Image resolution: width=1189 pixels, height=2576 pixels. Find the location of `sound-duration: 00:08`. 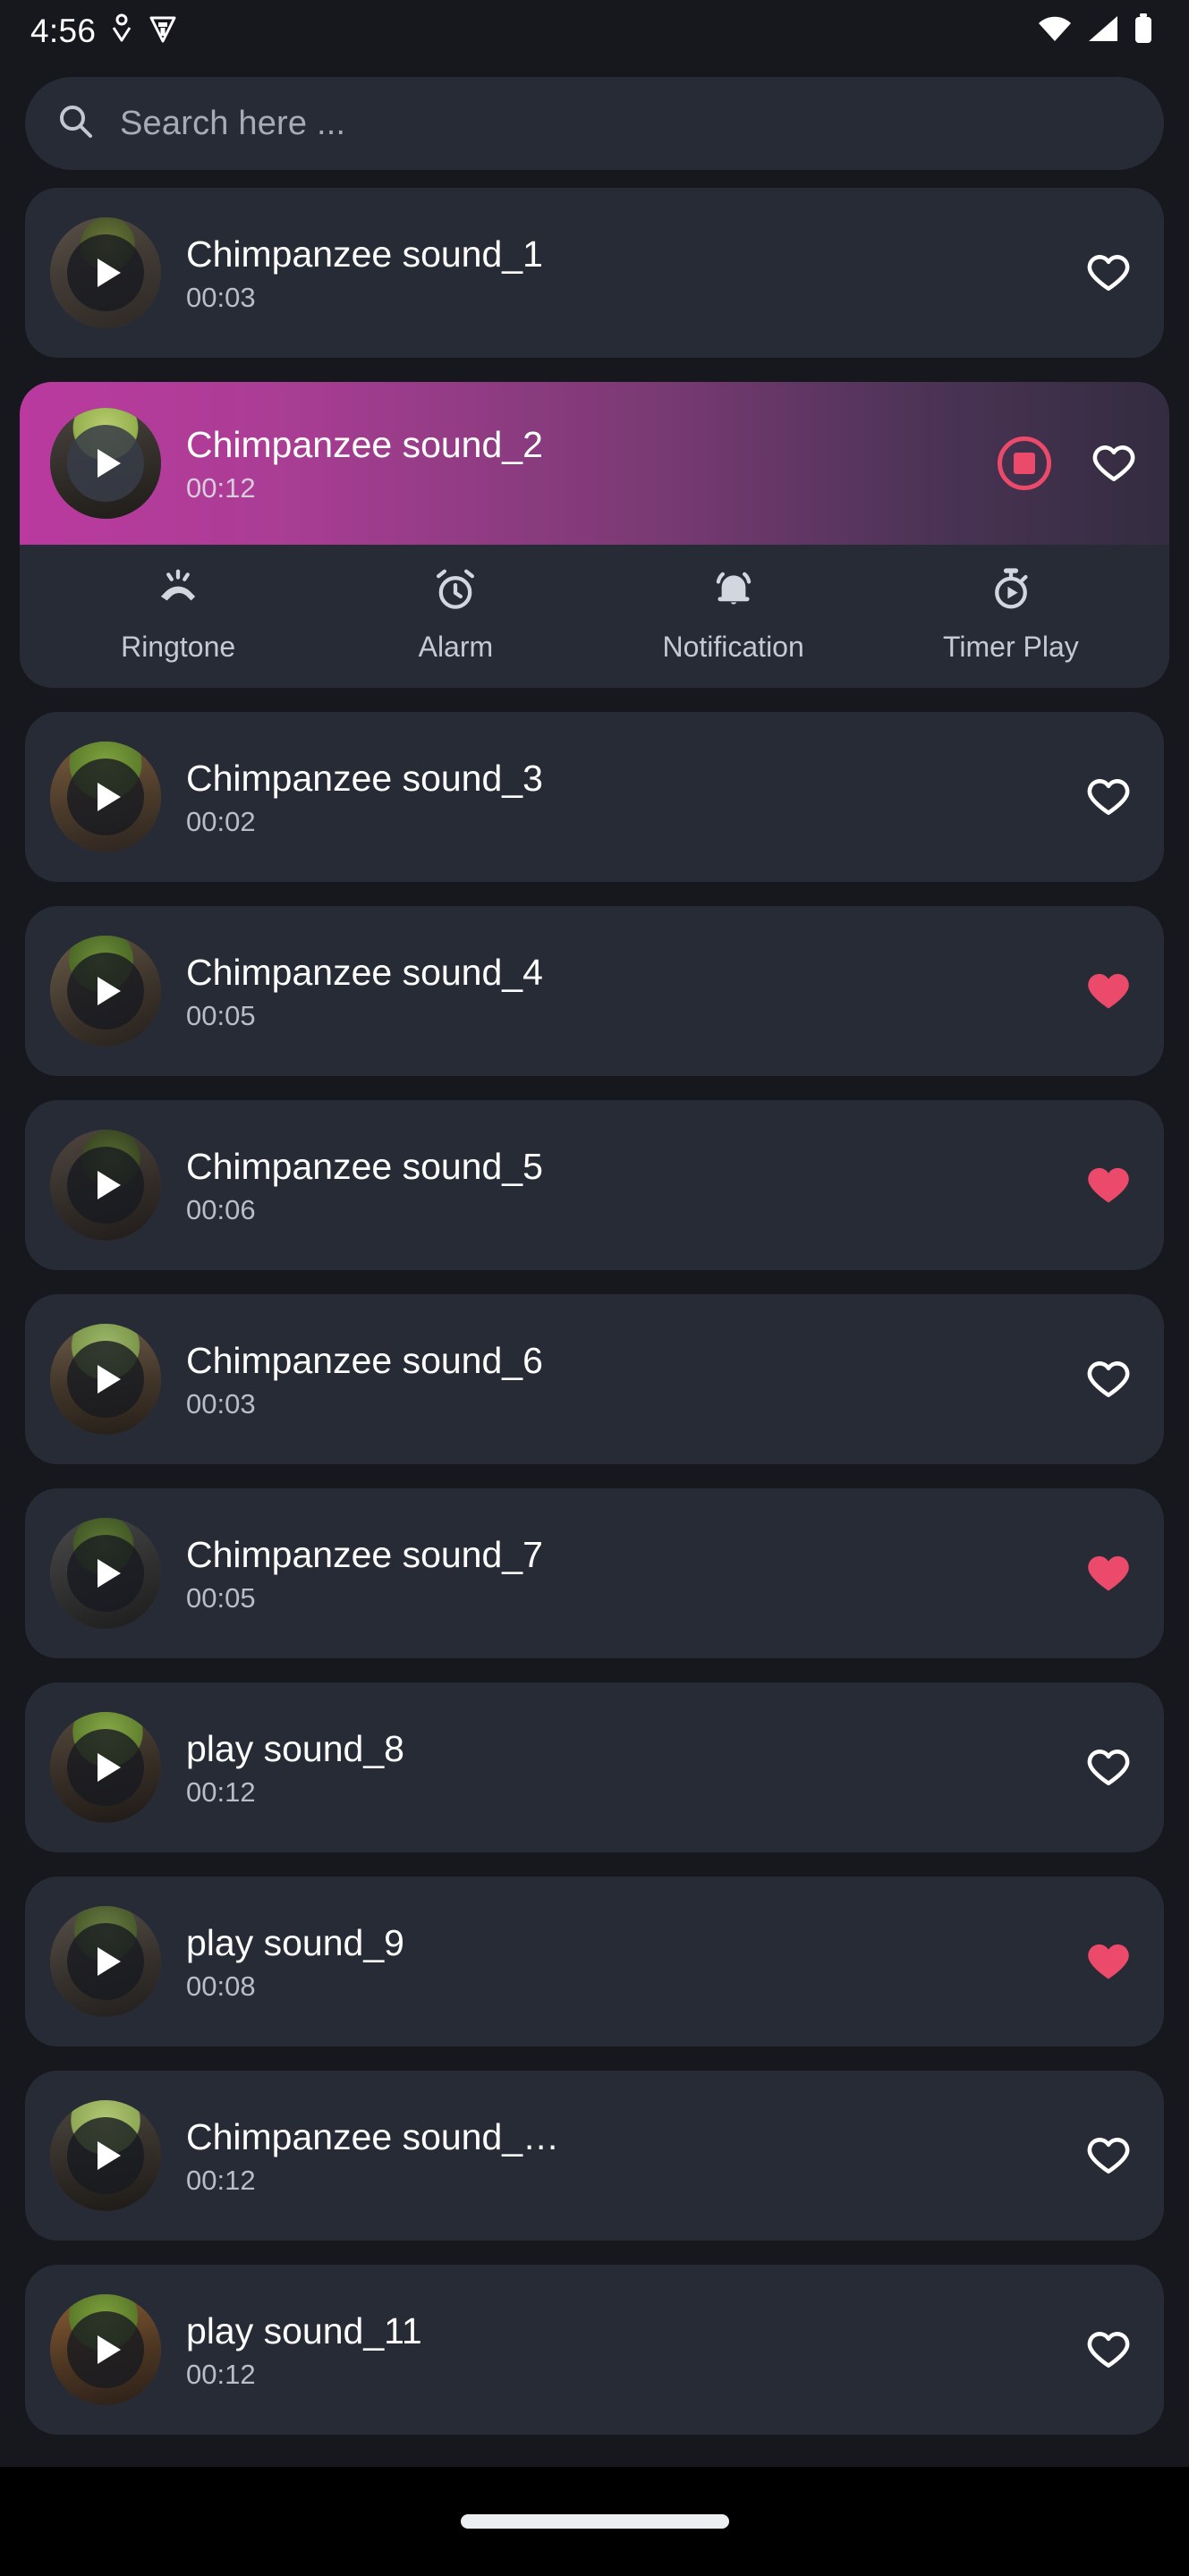

sound-duration: 00:08 is located at coordinates (221, 1986).